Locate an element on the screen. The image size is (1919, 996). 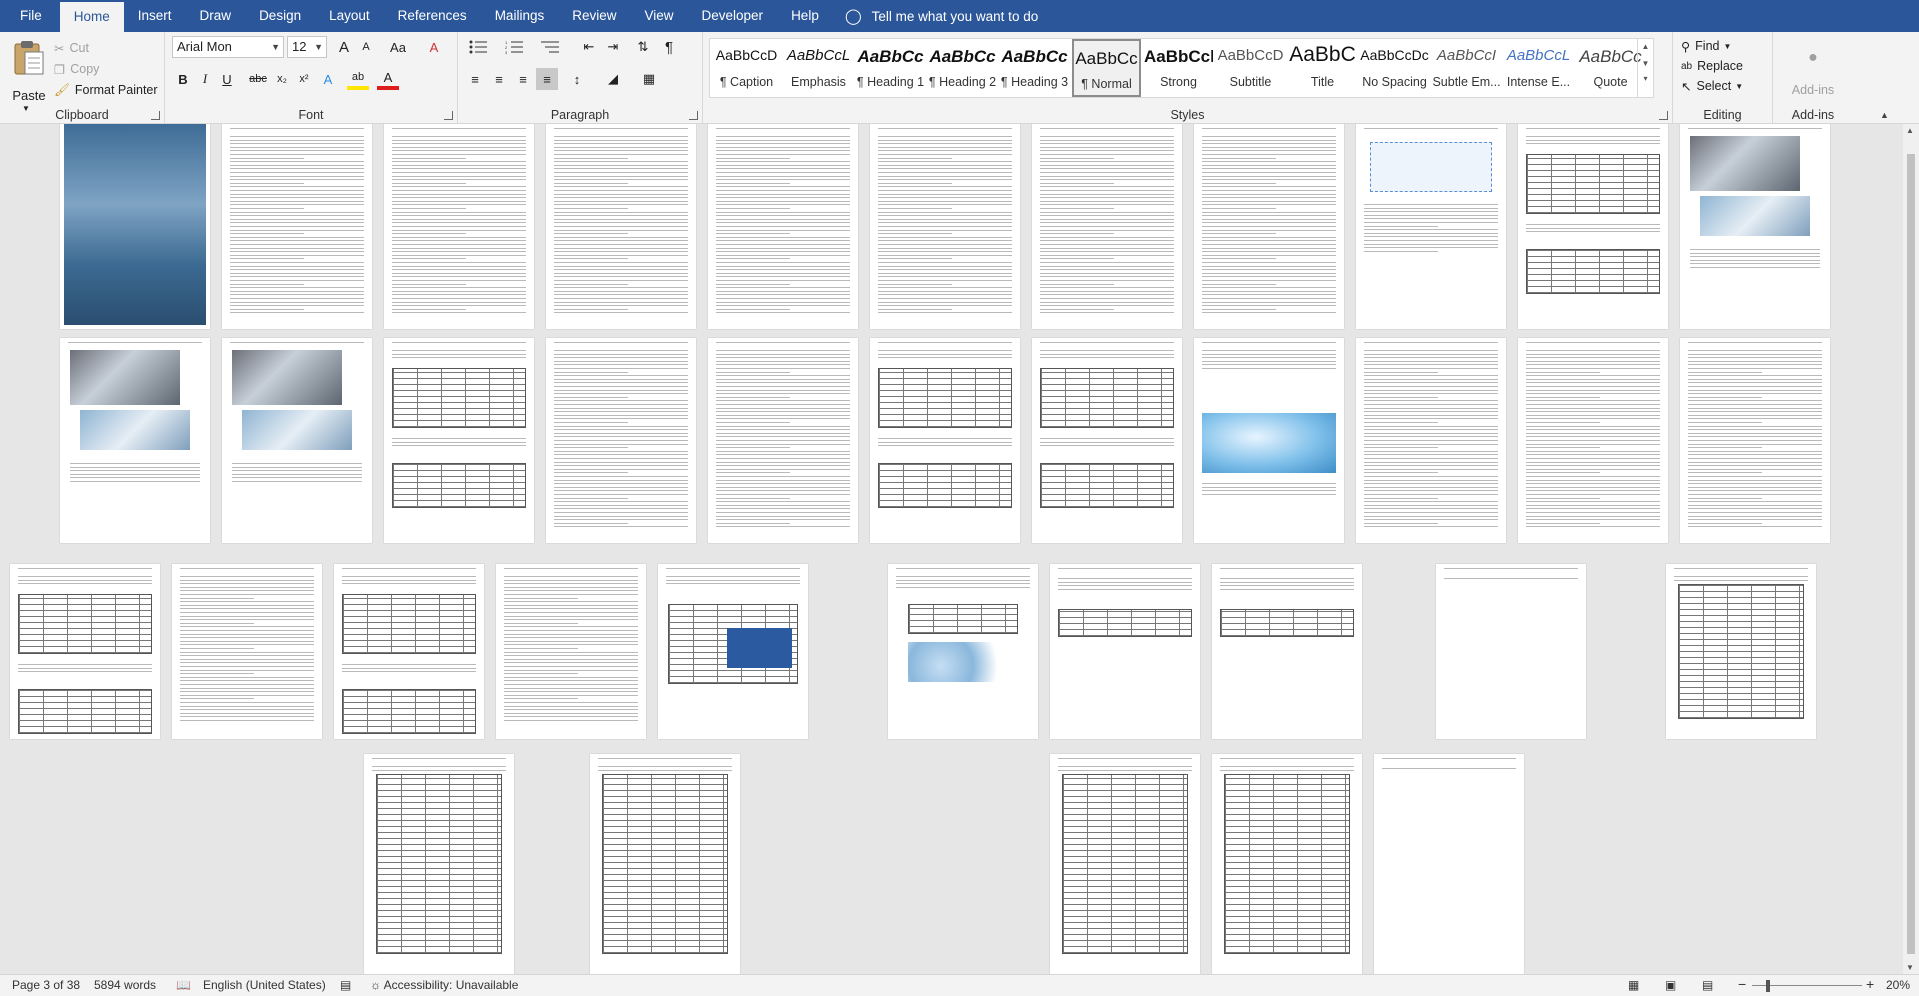
underline-button: U is located at coordinates (227, 79).